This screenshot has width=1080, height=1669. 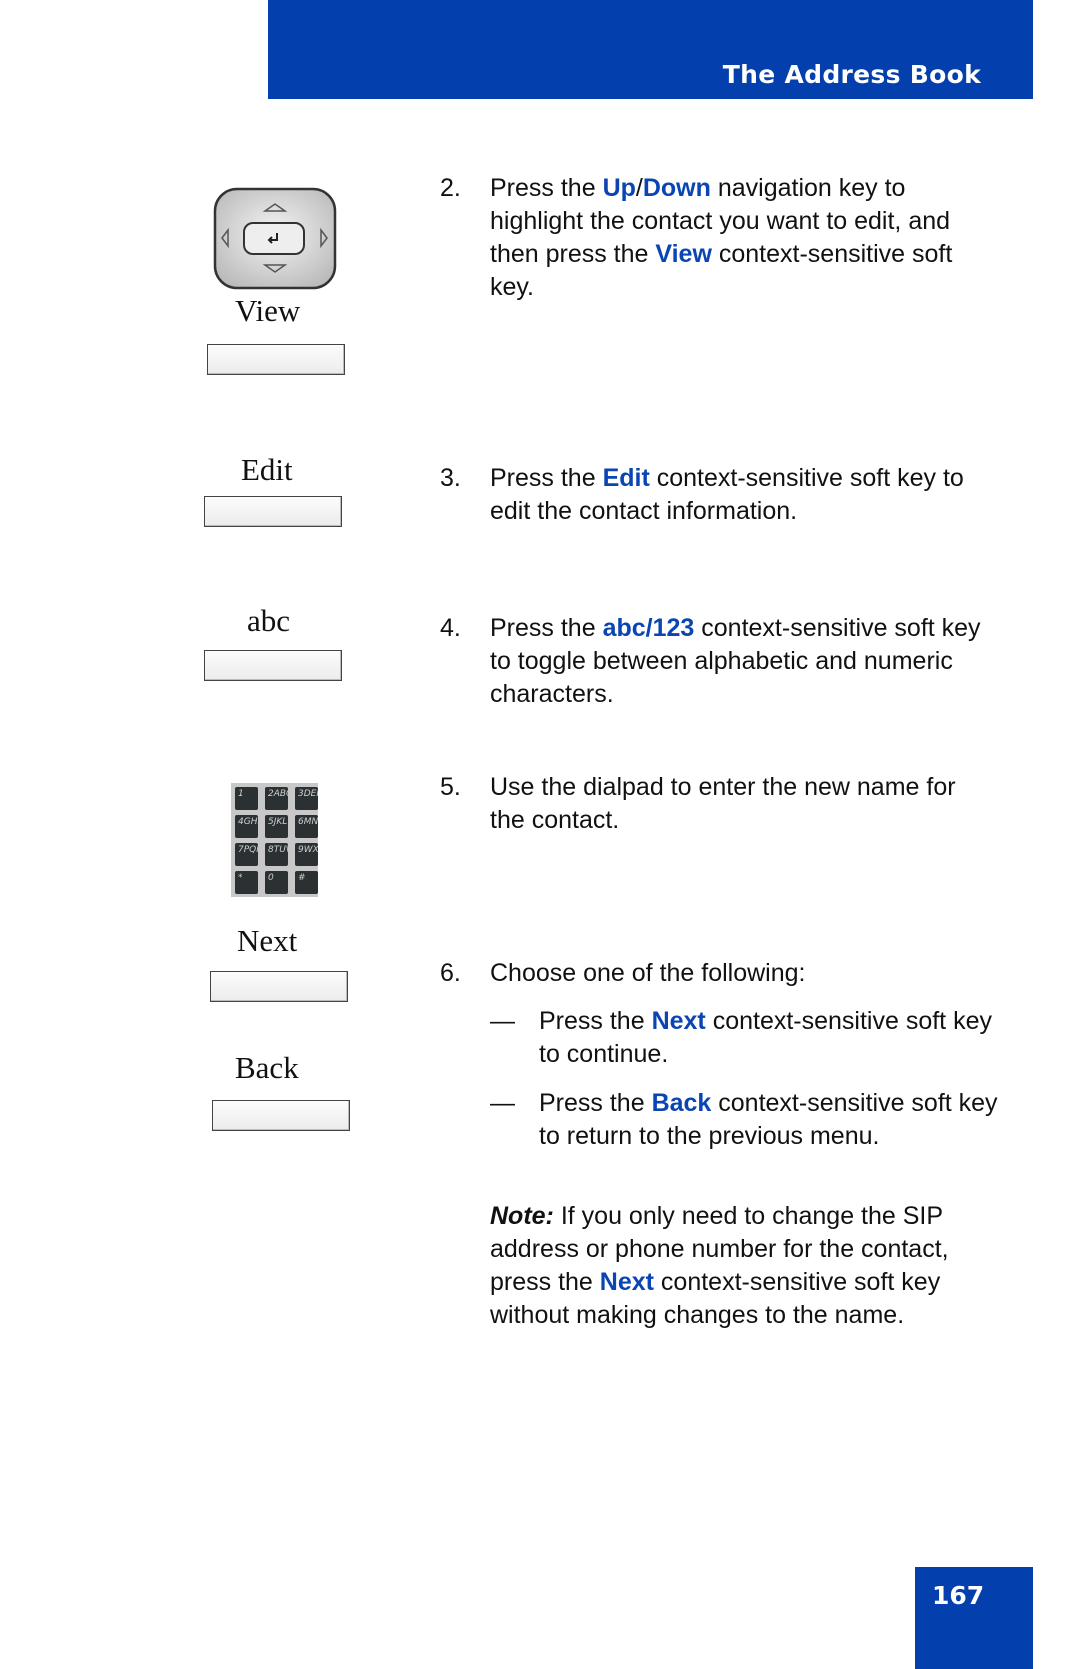 What do you see at coordinates (246, 826) in the screenshot?
I see `dialpad-key: 4GHI` at bounding box center [246, 826].